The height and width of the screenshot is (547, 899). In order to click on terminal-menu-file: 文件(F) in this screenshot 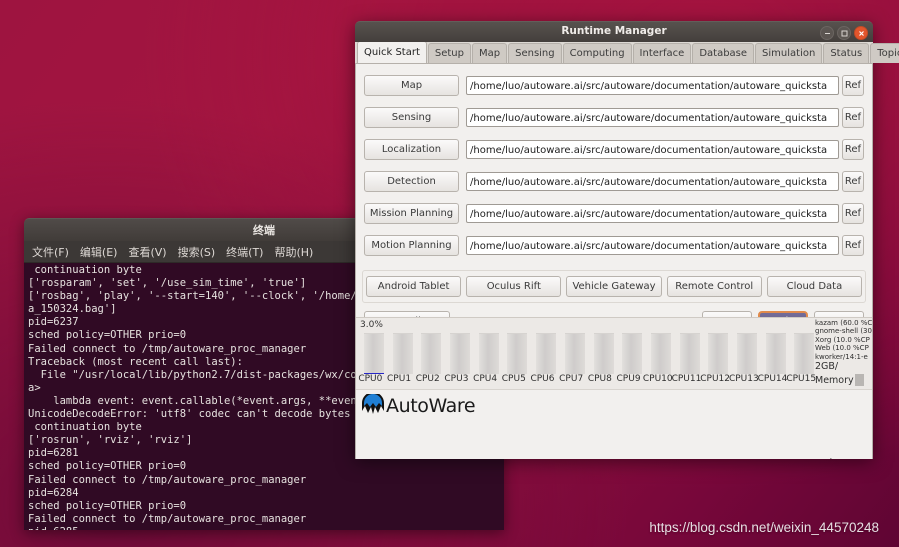, I will do `click(50, 252)`.